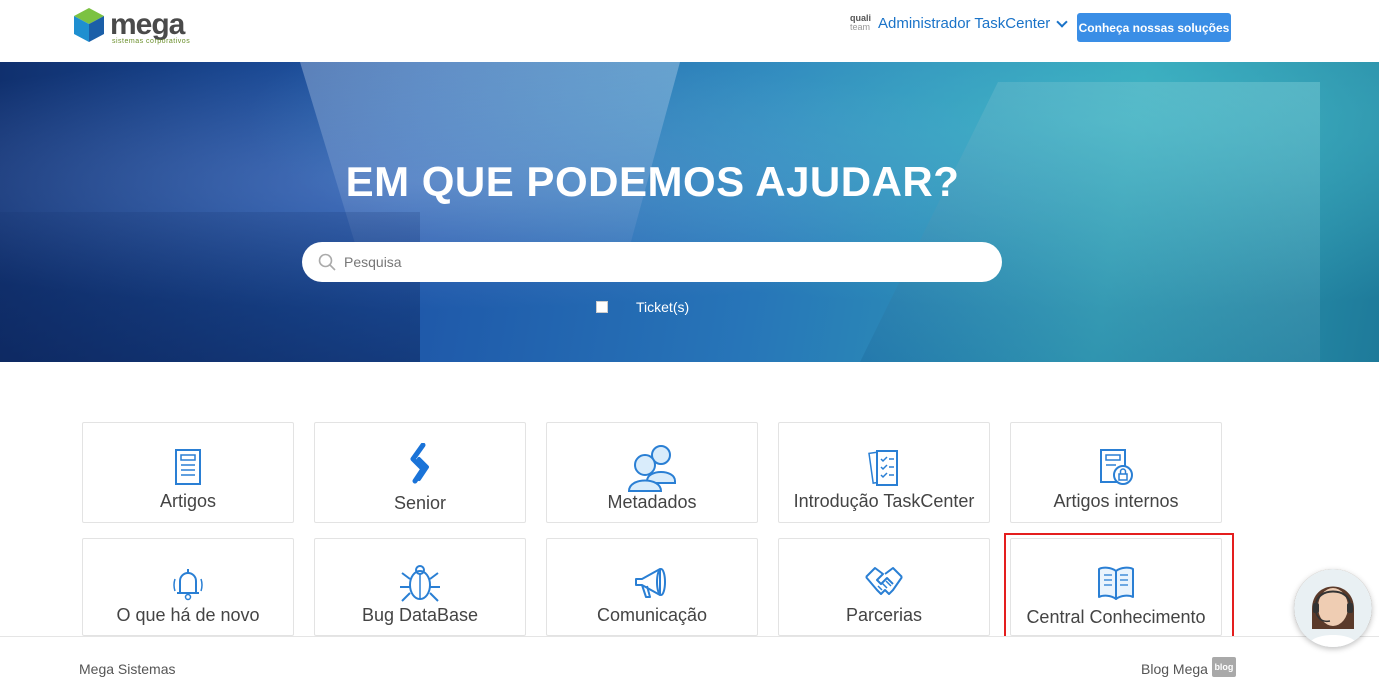 The width and height of the screenshot is (1379, 700). I want to click on bug-icon, so click(420, 583).